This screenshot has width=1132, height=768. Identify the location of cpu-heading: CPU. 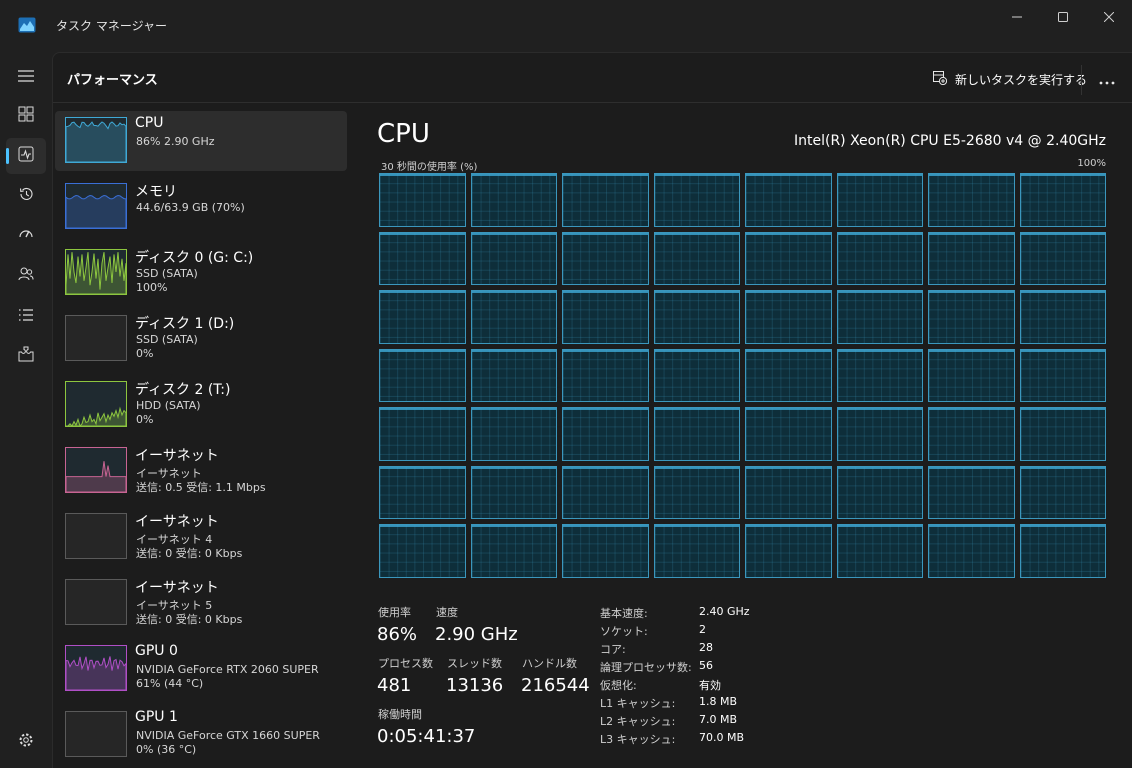
(403, 134).